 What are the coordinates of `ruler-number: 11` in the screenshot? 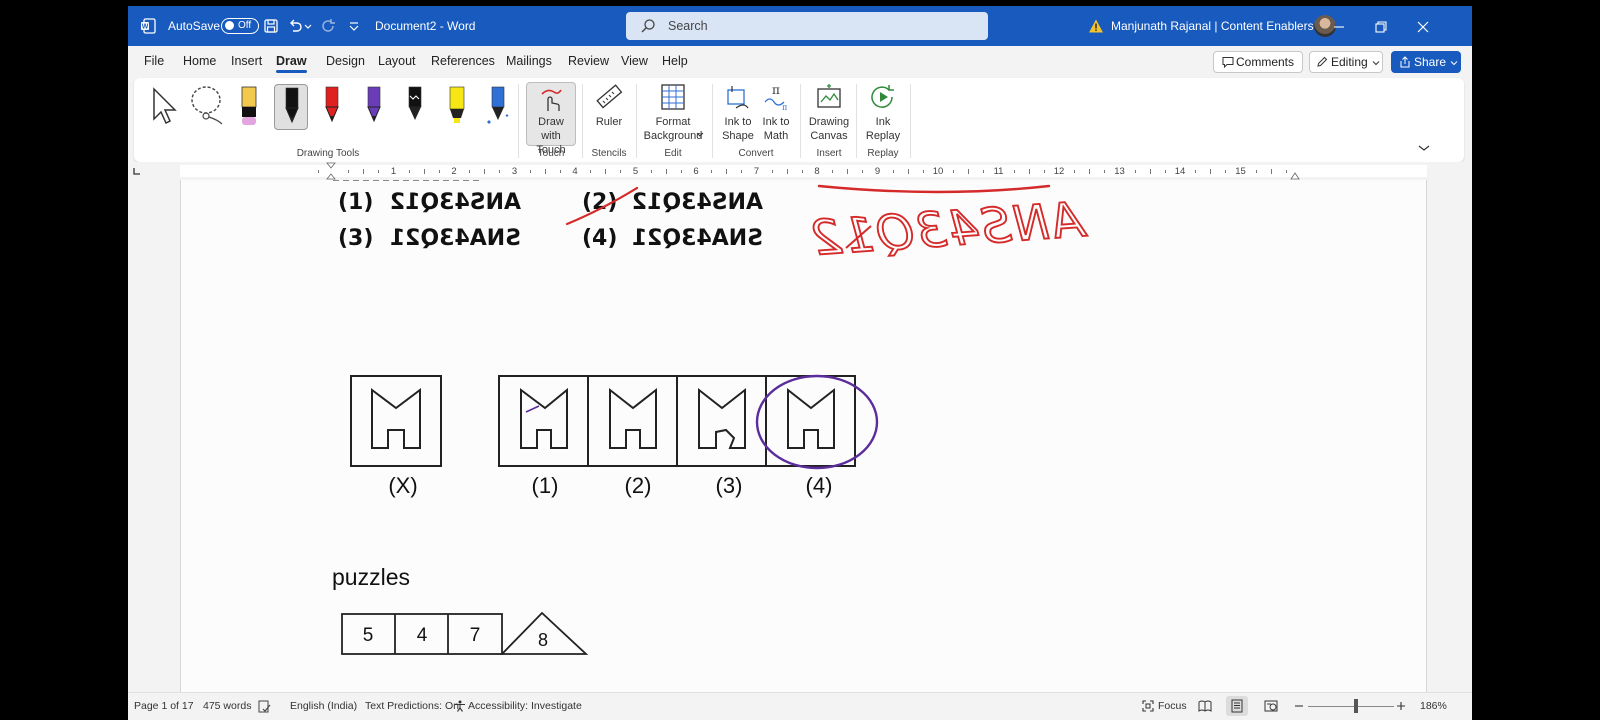 It's located at (998, 171).